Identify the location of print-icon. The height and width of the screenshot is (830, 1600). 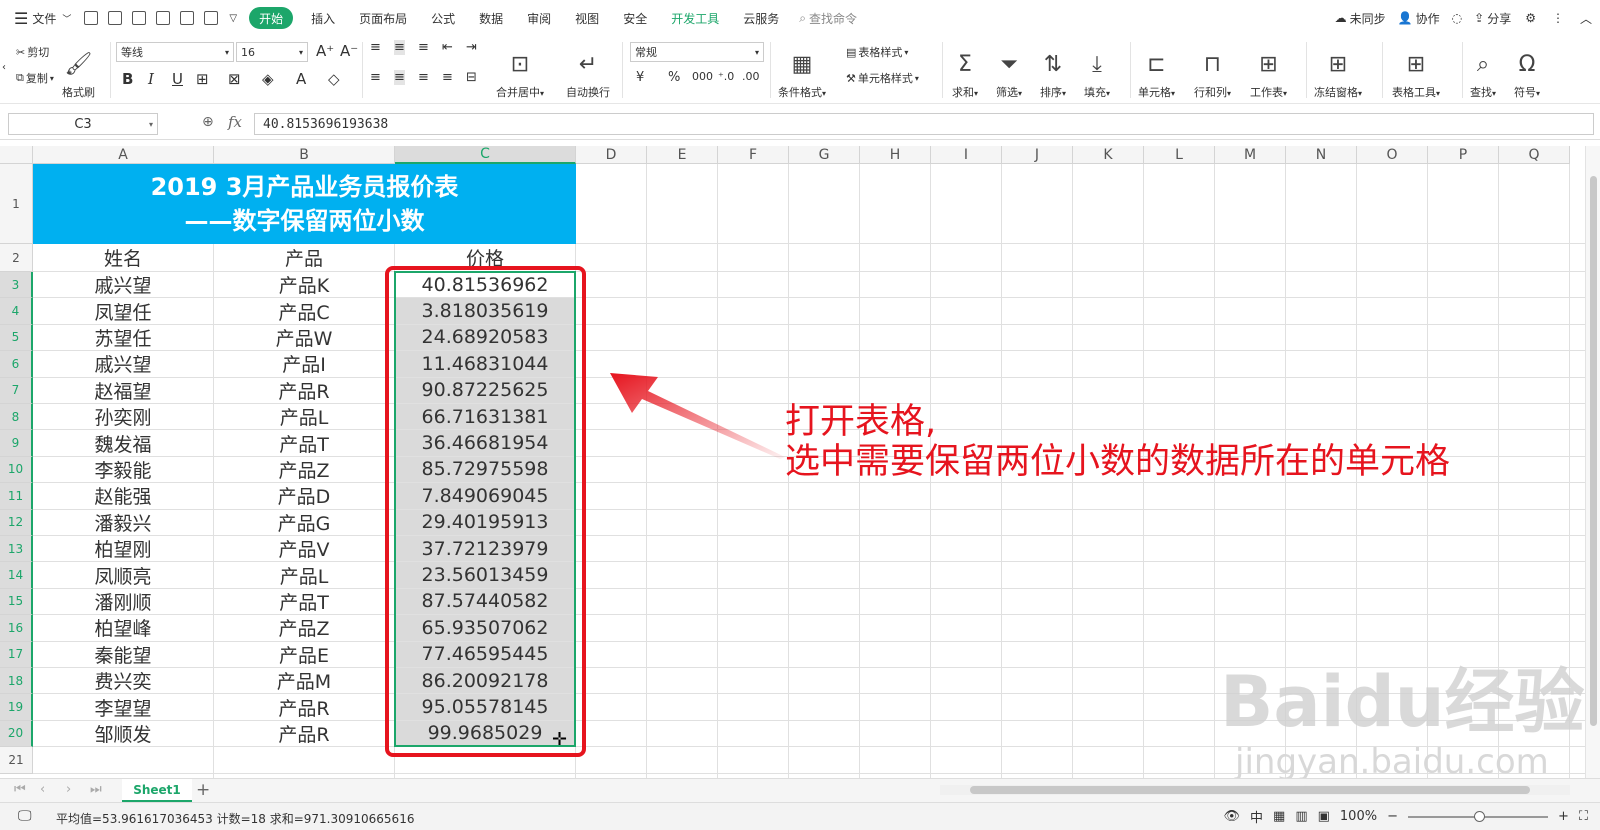
(187, 18).